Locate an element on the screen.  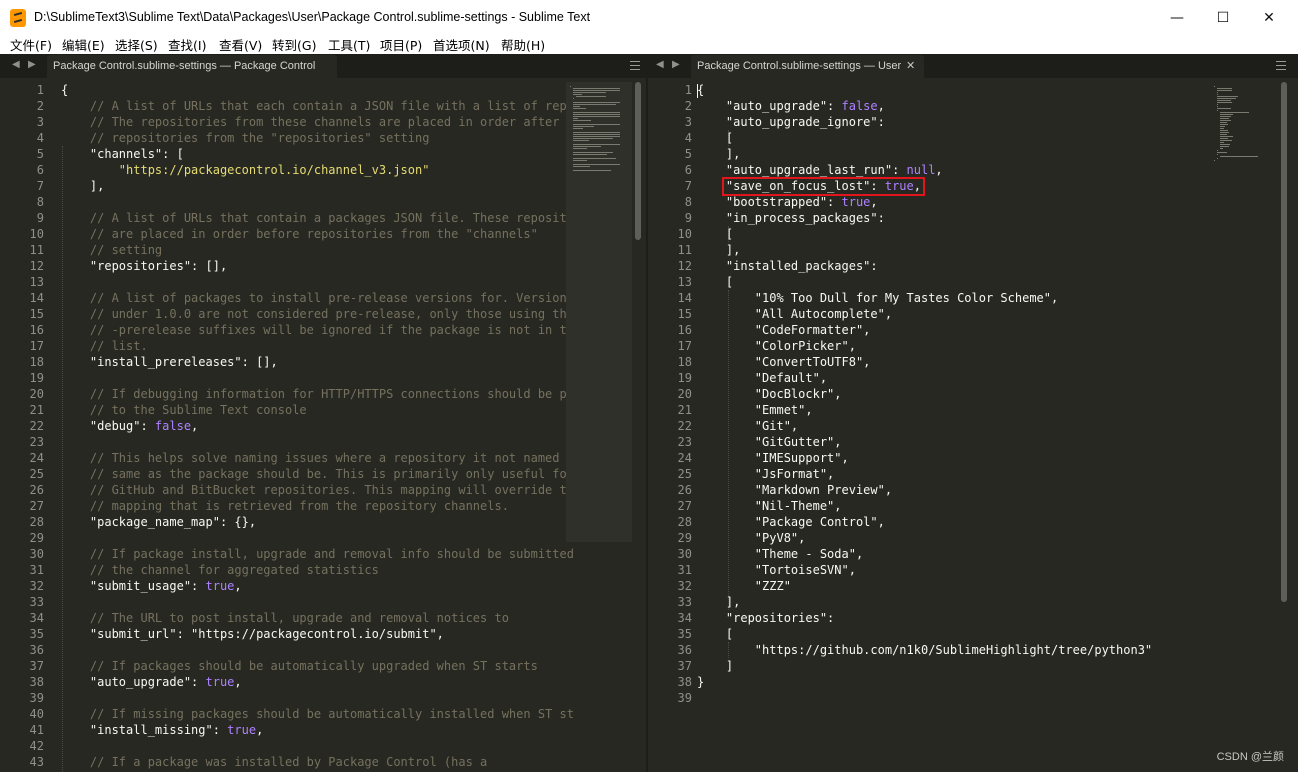
line-number: 20 is located at coordinates (684, 394).